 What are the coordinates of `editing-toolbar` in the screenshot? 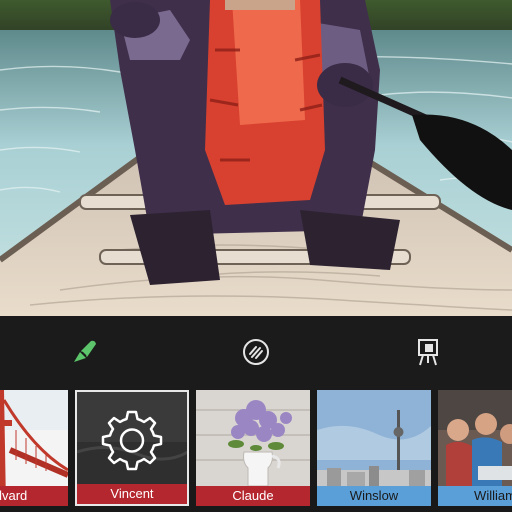 It's located at (256, 353).